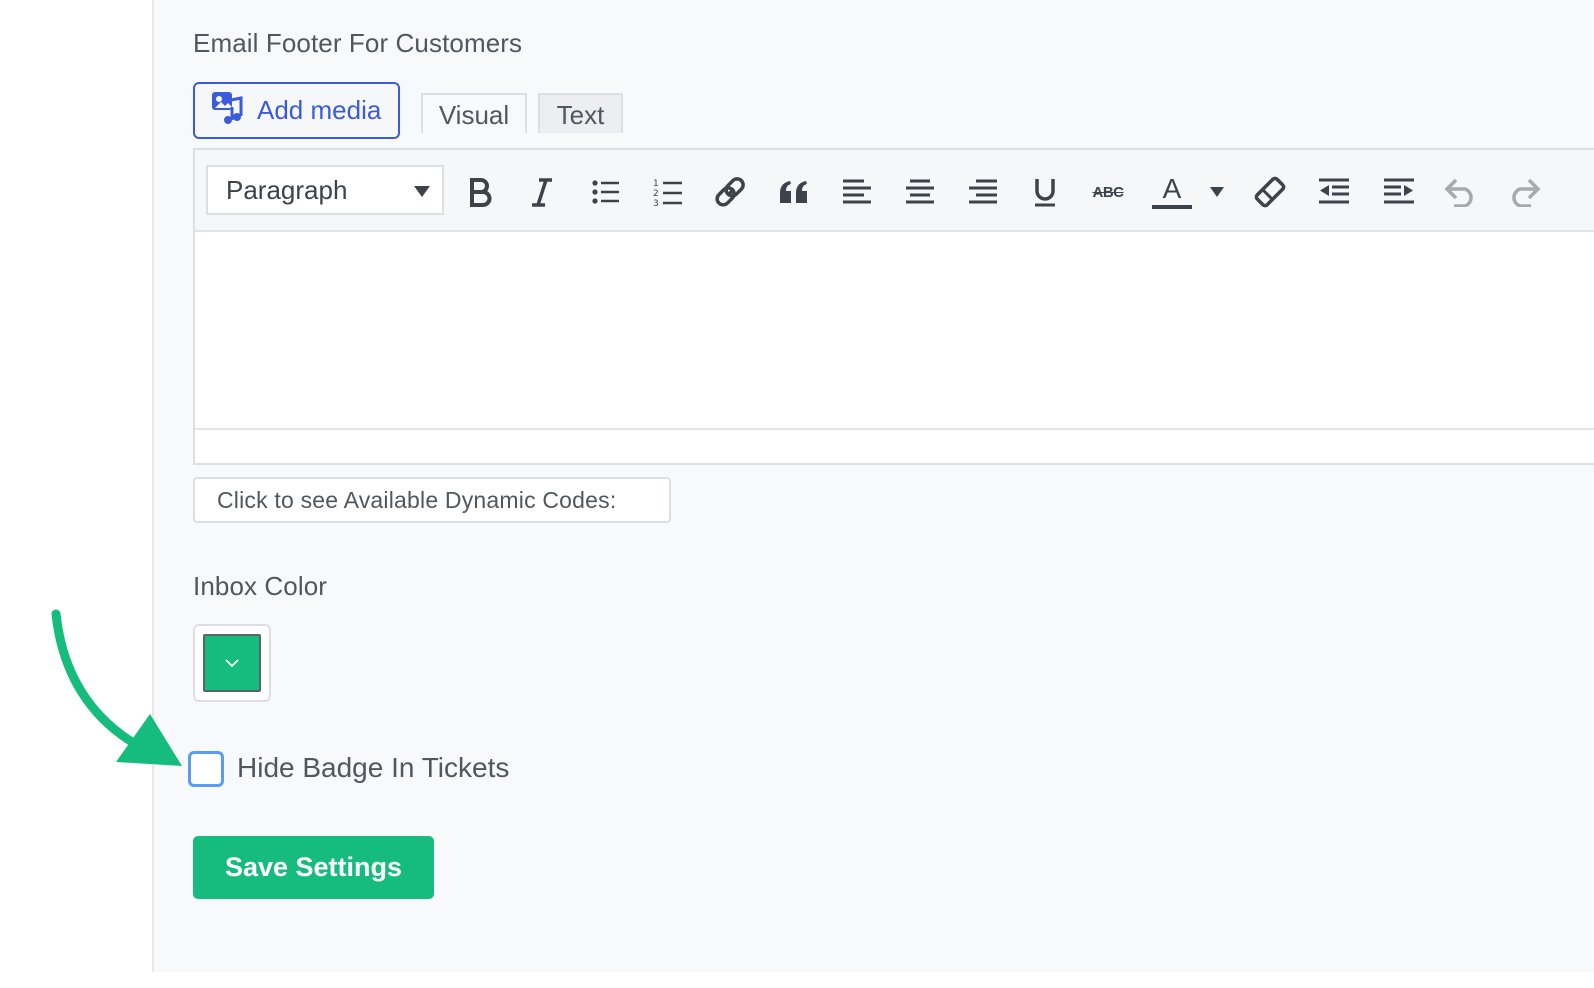  I want to click on left-gutter, so click(76, 494).